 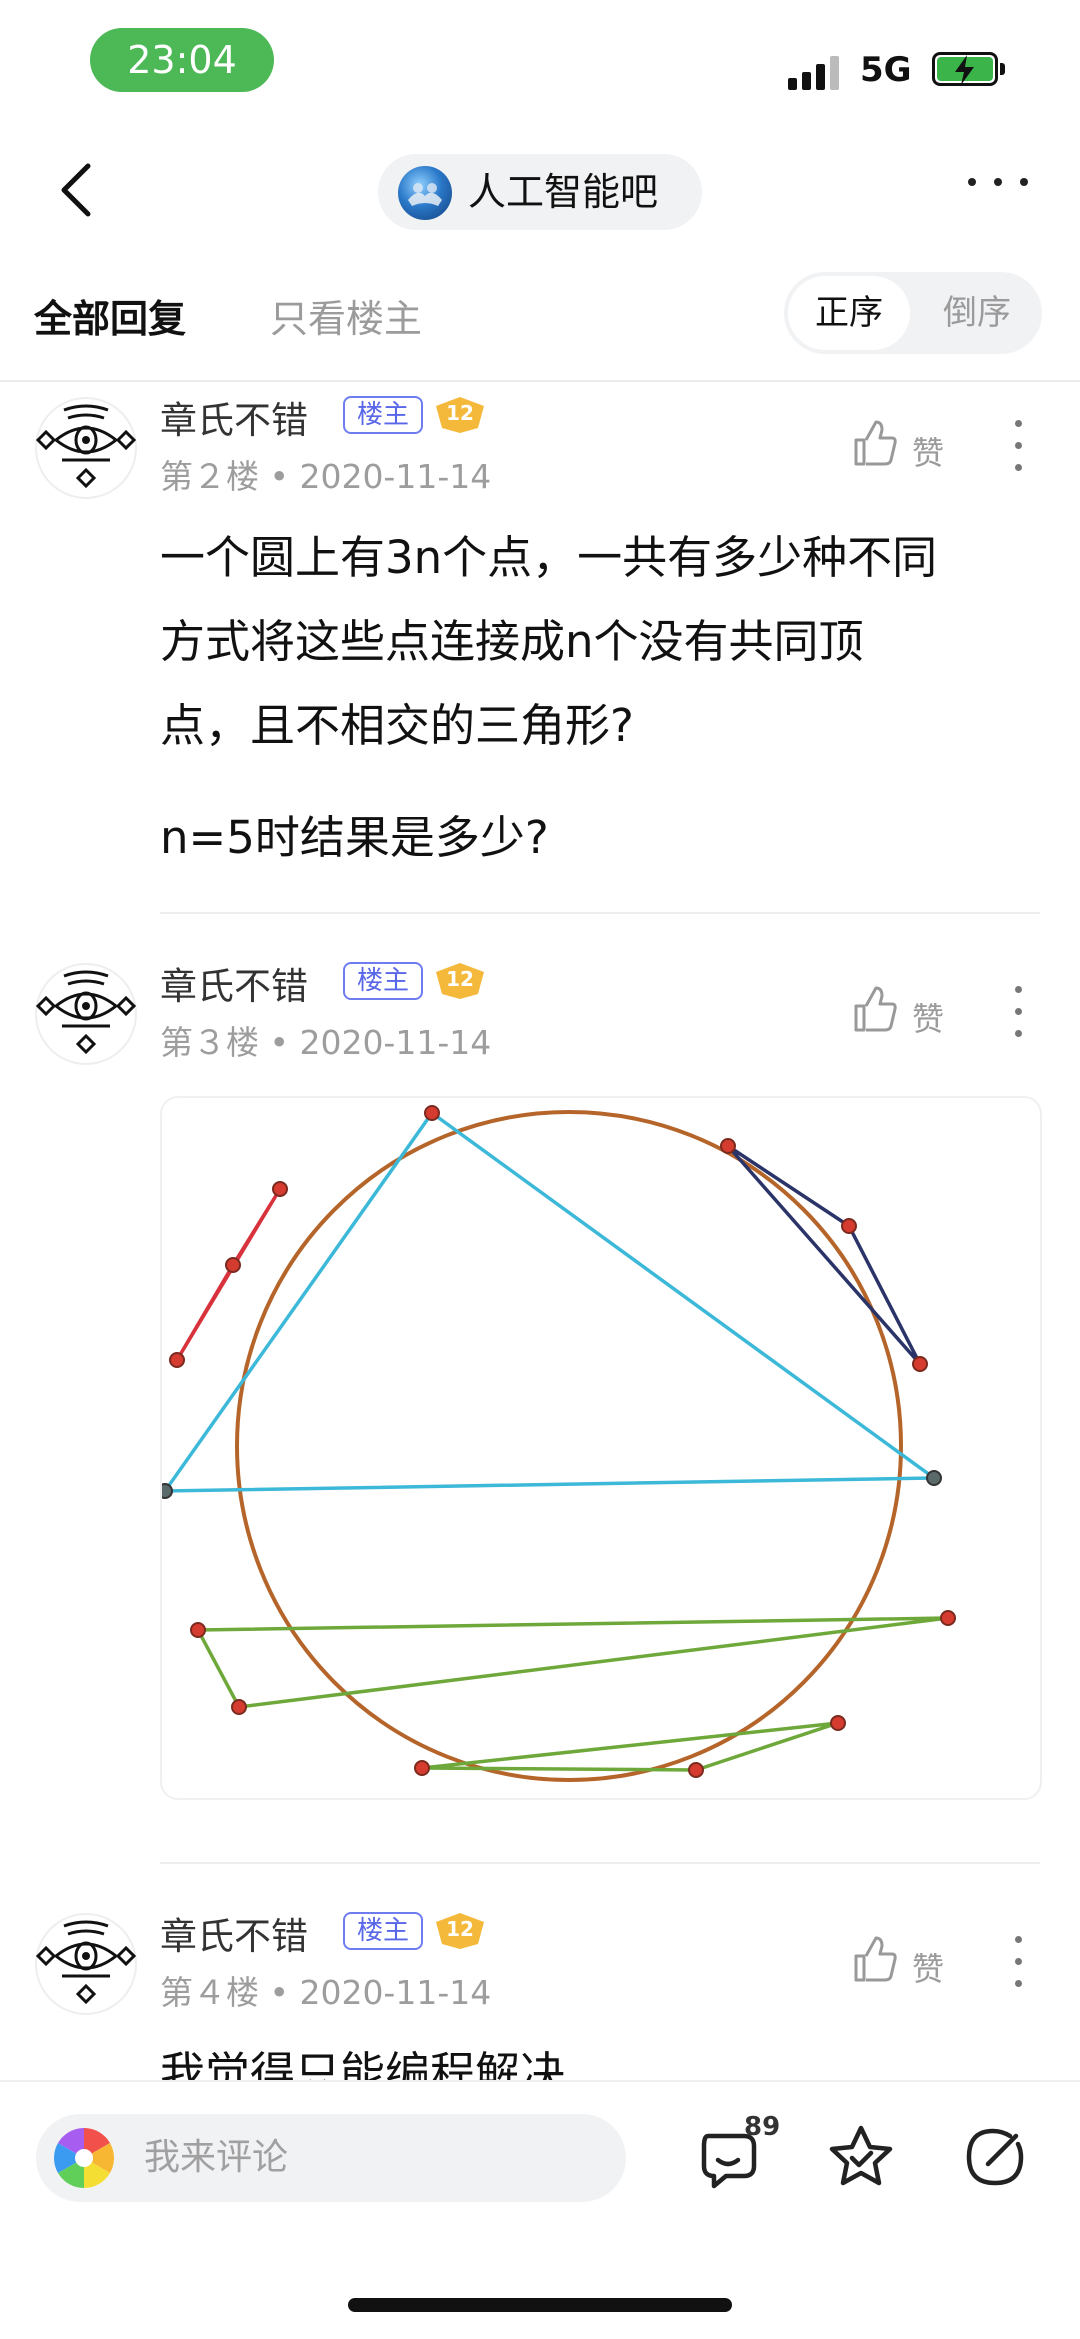 What do you see at coordinates (326, 476) in the screenshot?
I see `floor-info: 第２楼 • 2020-11-14` at bounding box center [326, 476].